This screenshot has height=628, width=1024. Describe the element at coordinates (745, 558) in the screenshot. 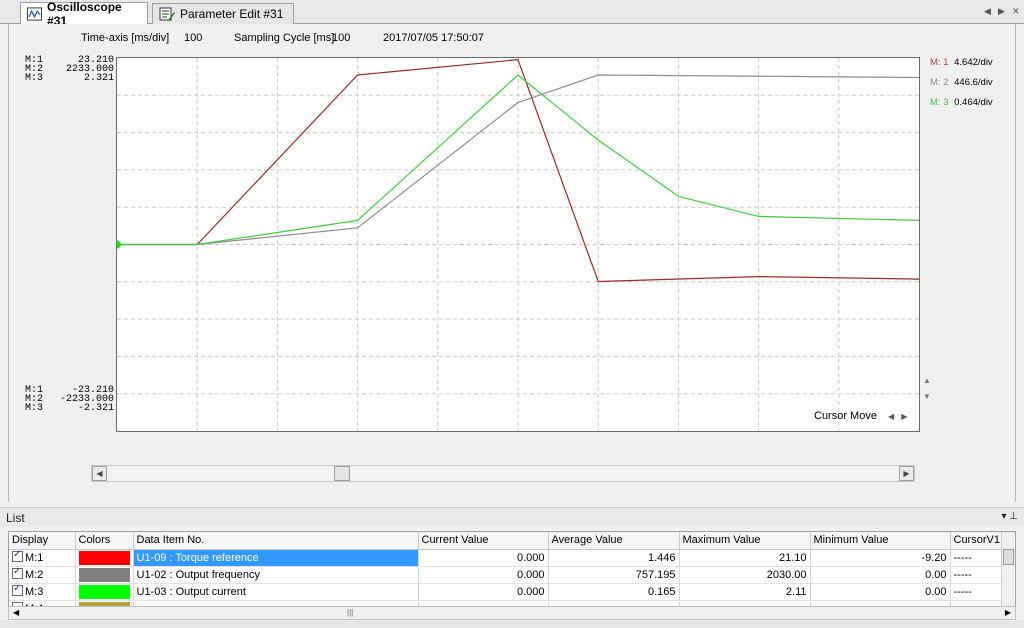

I see `row-maximum-value: 21.10` at that location.